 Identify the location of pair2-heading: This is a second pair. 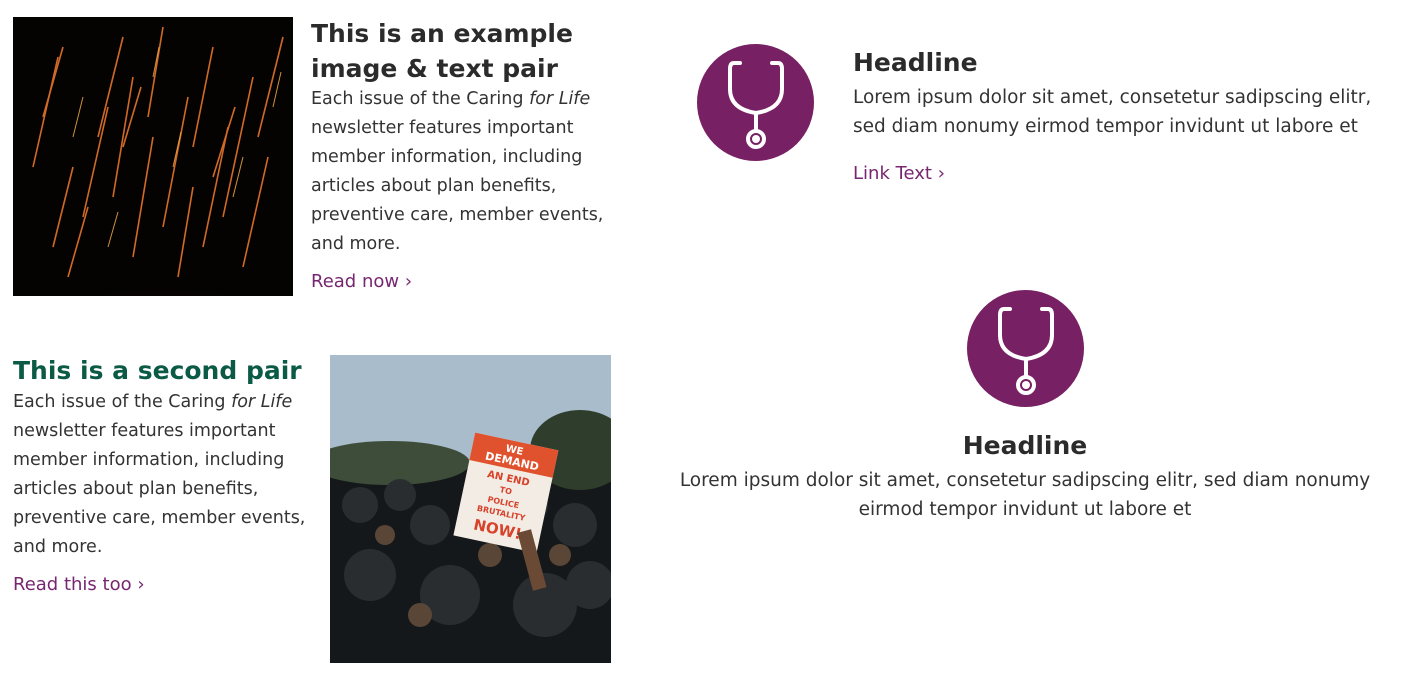
(157, 370).